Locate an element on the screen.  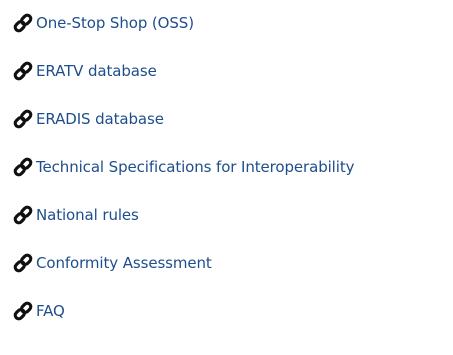
link-conformity-assessment: Conformity Assessment is located at coordinates (112, 263).